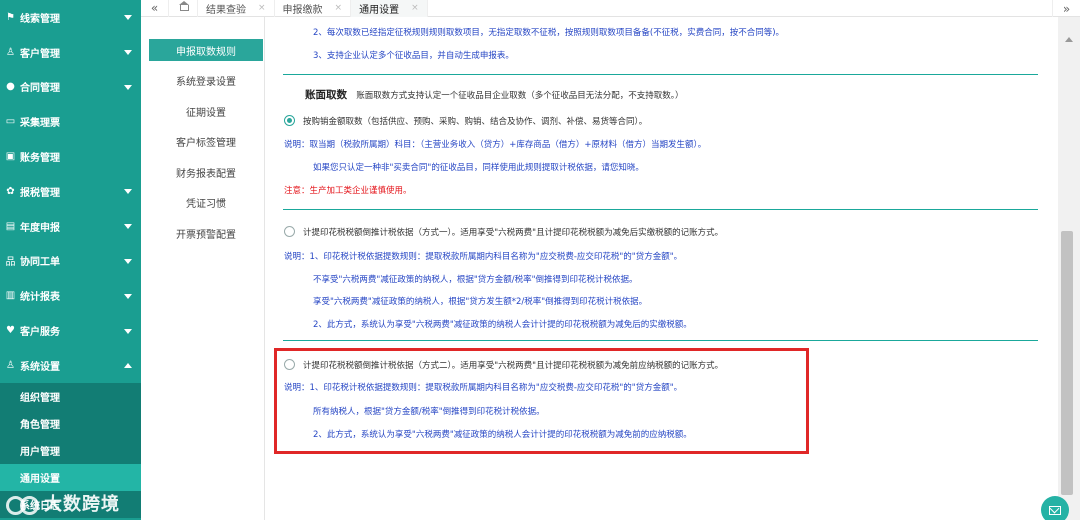 The image size is (1080, 520). Describe the element at coordinates (24, 504) in the screenshot. I see `logo-icon` at that location.